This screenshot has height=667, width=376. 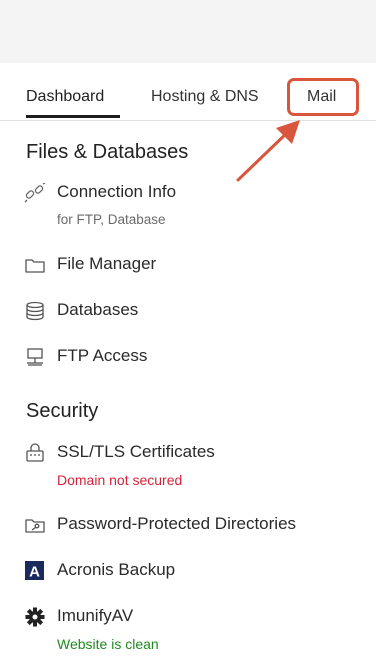 What do you see at coordinates (107, 263) in the screenshot?
I see `file-manager-label: File Manager` at bounding box center [107, 263].